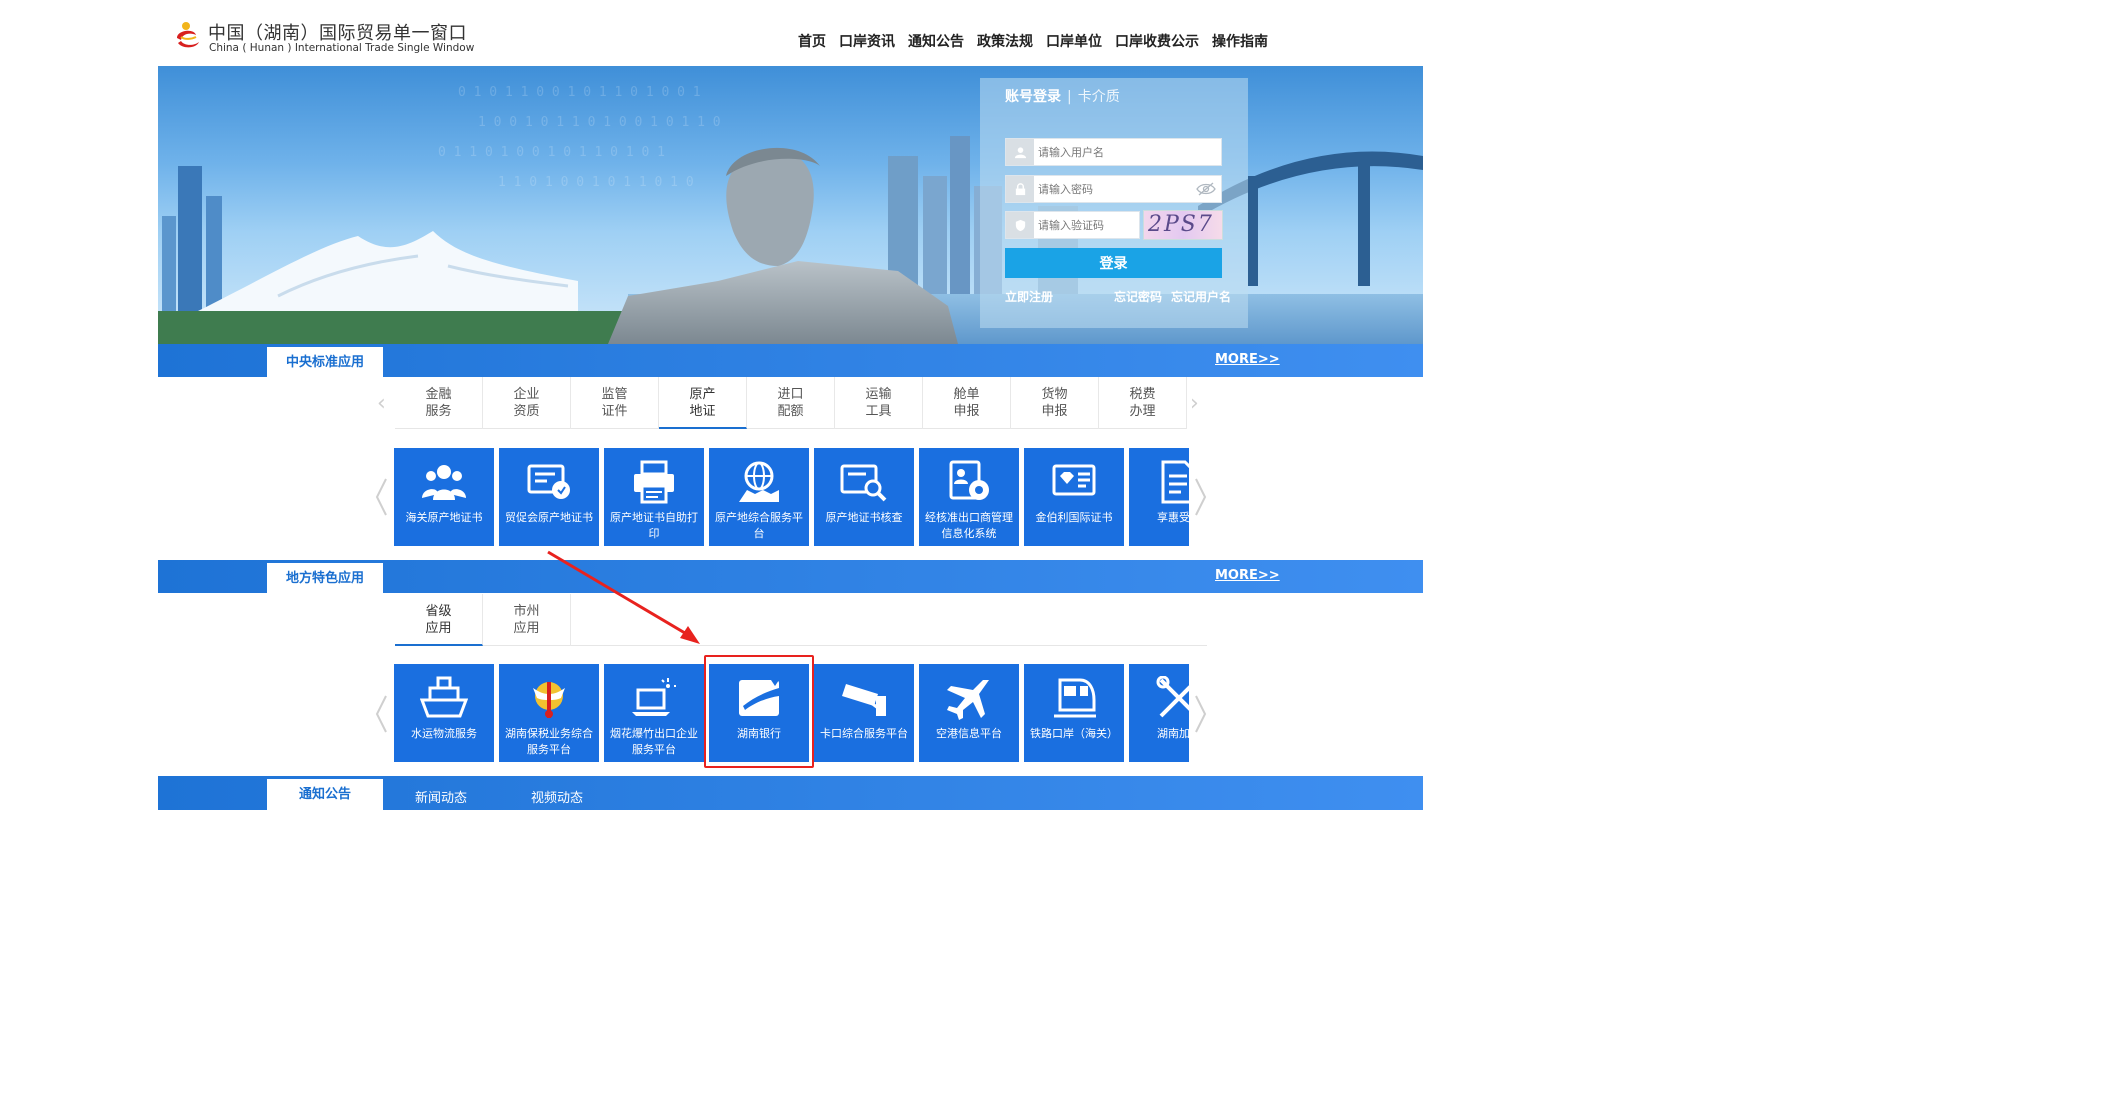 The width and height of the screenshot is (2117, 1113). Describe the element at coordinates (969, 733) in the screenshot. I see `tile-label: 空港信息平台` at that location.